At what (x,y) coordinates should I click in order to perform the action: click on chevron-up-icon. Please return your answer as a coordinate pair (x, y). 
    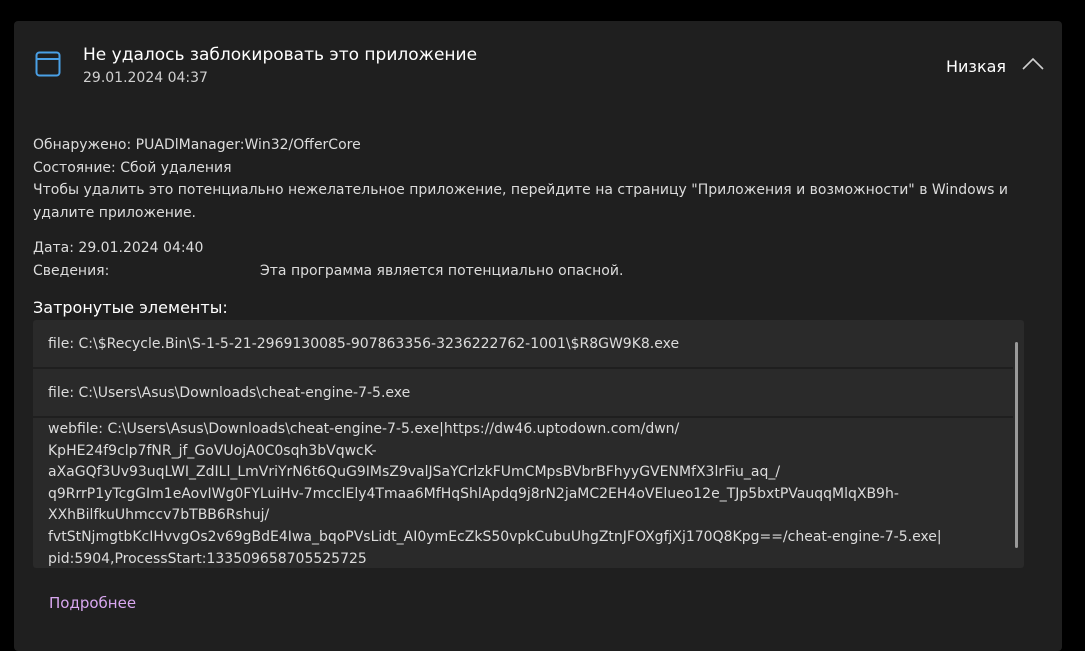
    Looking at the image, I should click on (1033, 68).